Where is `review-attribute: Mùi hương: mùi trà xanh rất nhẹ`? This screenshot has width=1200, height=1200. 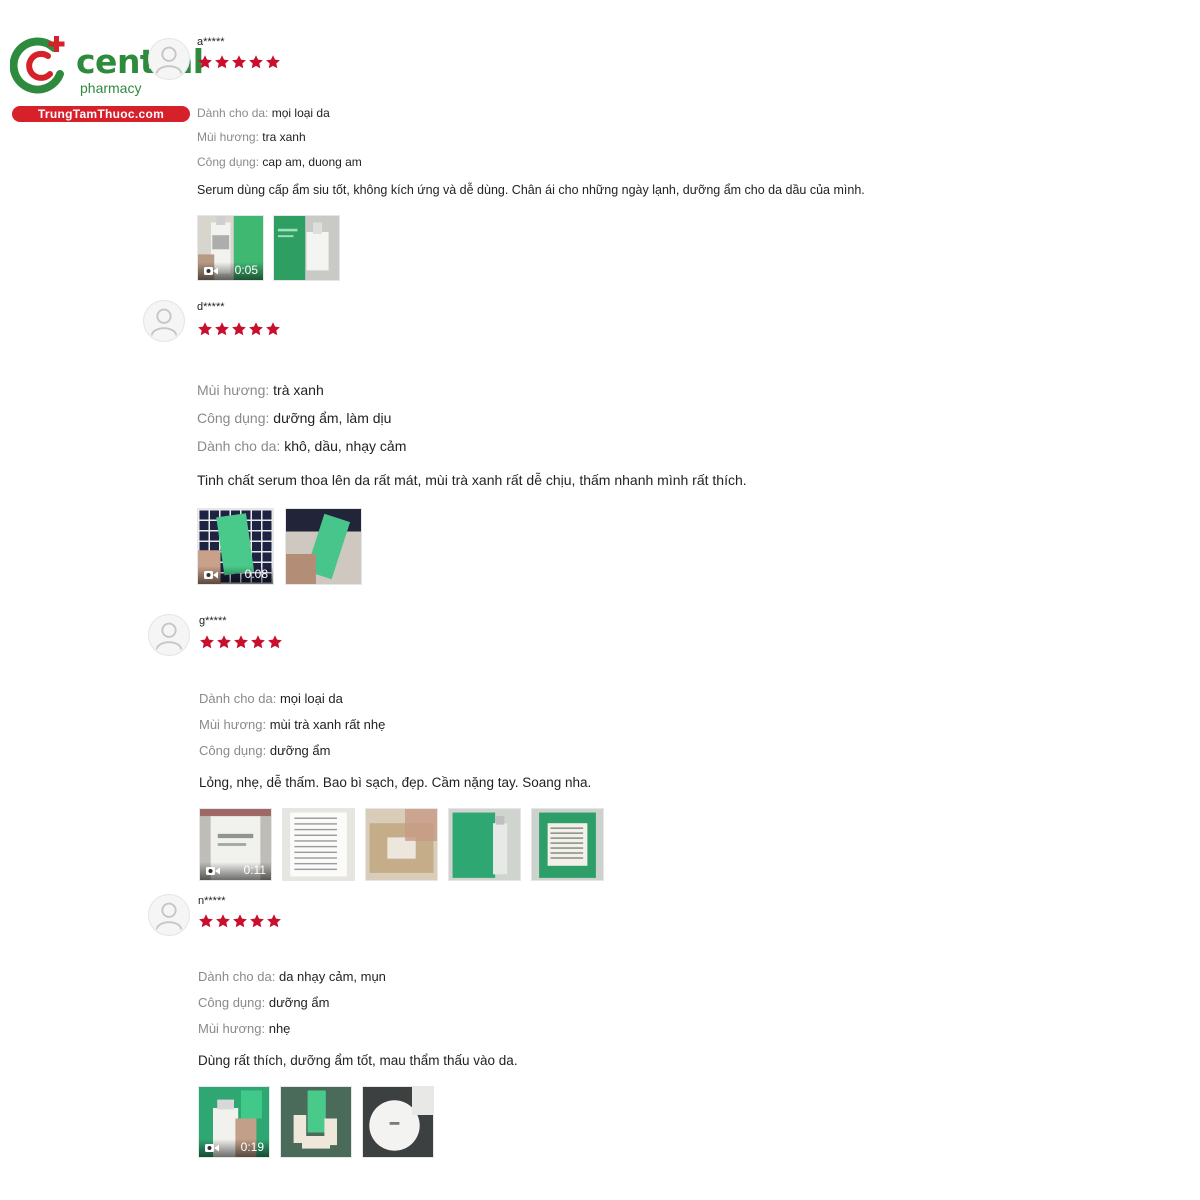 review-attribute: Mùi hương: mùi trà xanh rất nhẹ is located at coordinates (292, 724).